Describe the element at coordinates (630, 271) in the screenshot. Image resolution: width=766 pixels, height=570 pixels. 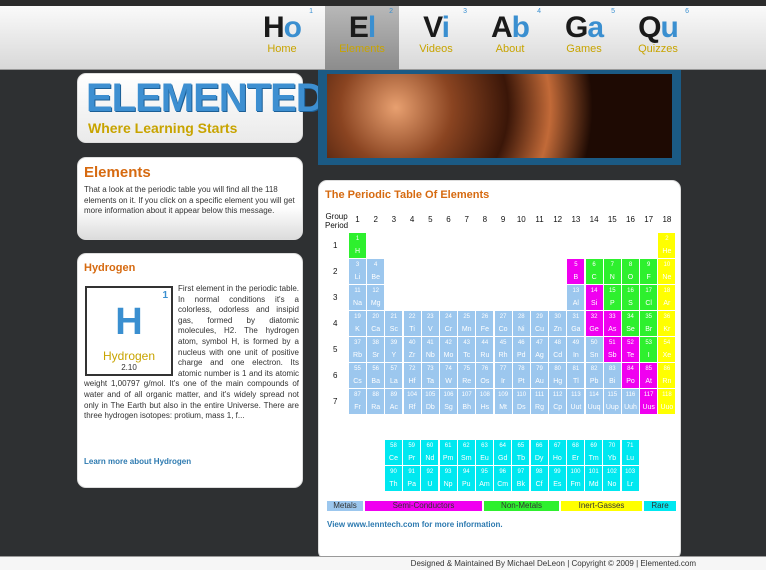
I see `element-cell-o: 8O` at that location.